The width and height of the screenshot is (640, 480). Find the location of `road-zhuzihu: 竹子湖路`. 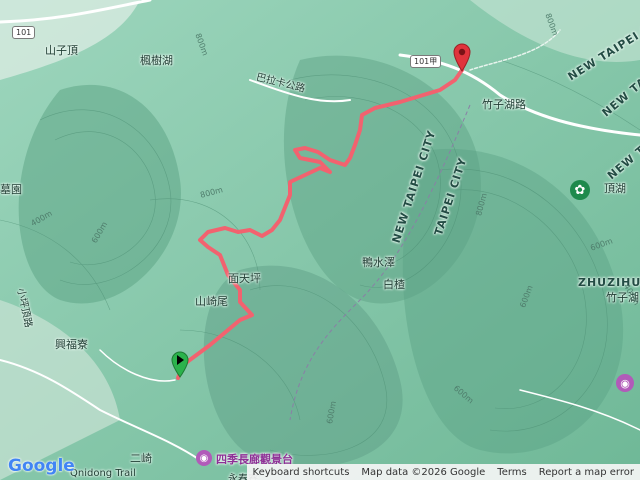

road-zhuzihu: 竹子湖路 is located at coordinates (504, 104).